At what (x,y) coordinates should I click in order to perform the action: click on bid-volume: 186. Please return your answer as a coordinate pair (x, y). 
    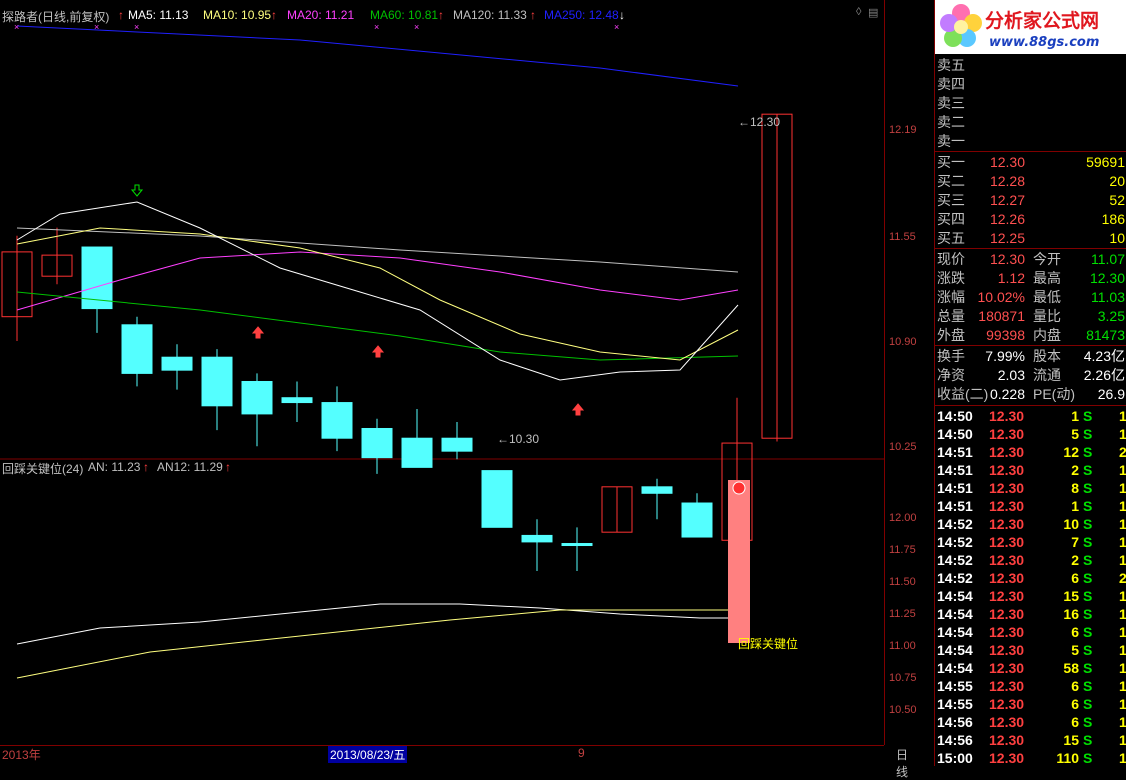
    Looking at the image, I should click on (1113, 219).